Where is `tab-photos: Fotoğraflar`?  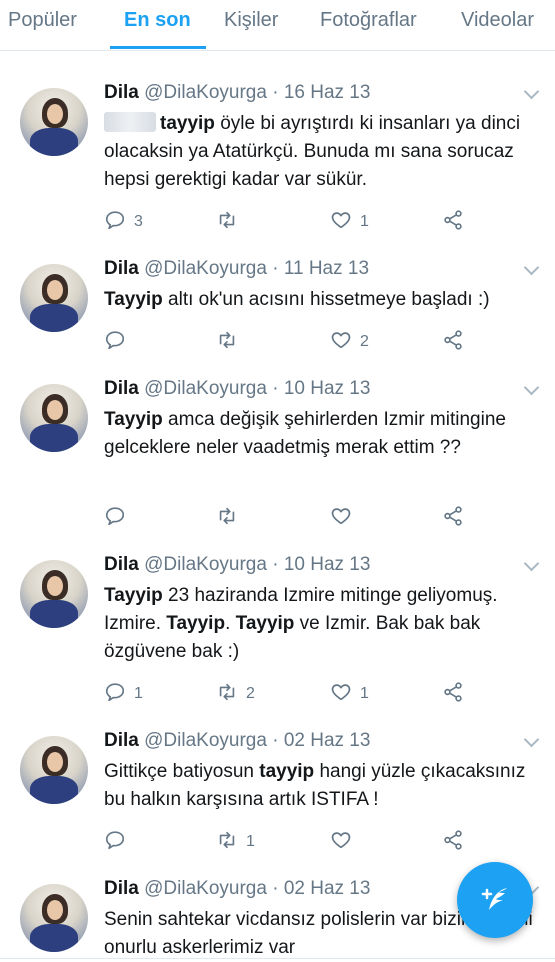 tab-photos: Fotoğraflar is located at coordinates (368, 20).